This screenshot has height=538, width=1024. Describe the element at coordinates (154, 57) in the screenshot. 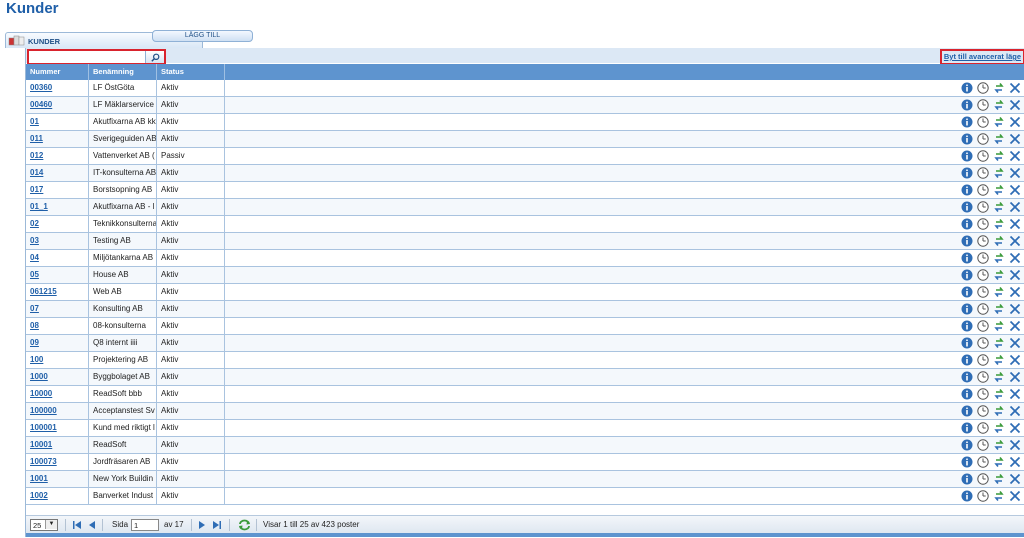

I see `search-button` at that location.